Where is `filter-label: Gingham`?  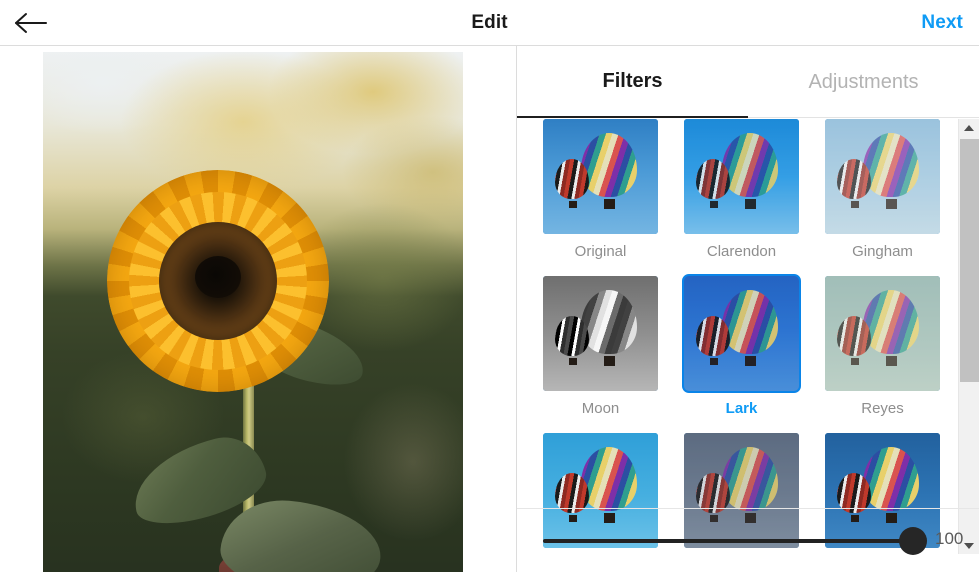
filter-label: Gingham is located at coordinates (882, 251).